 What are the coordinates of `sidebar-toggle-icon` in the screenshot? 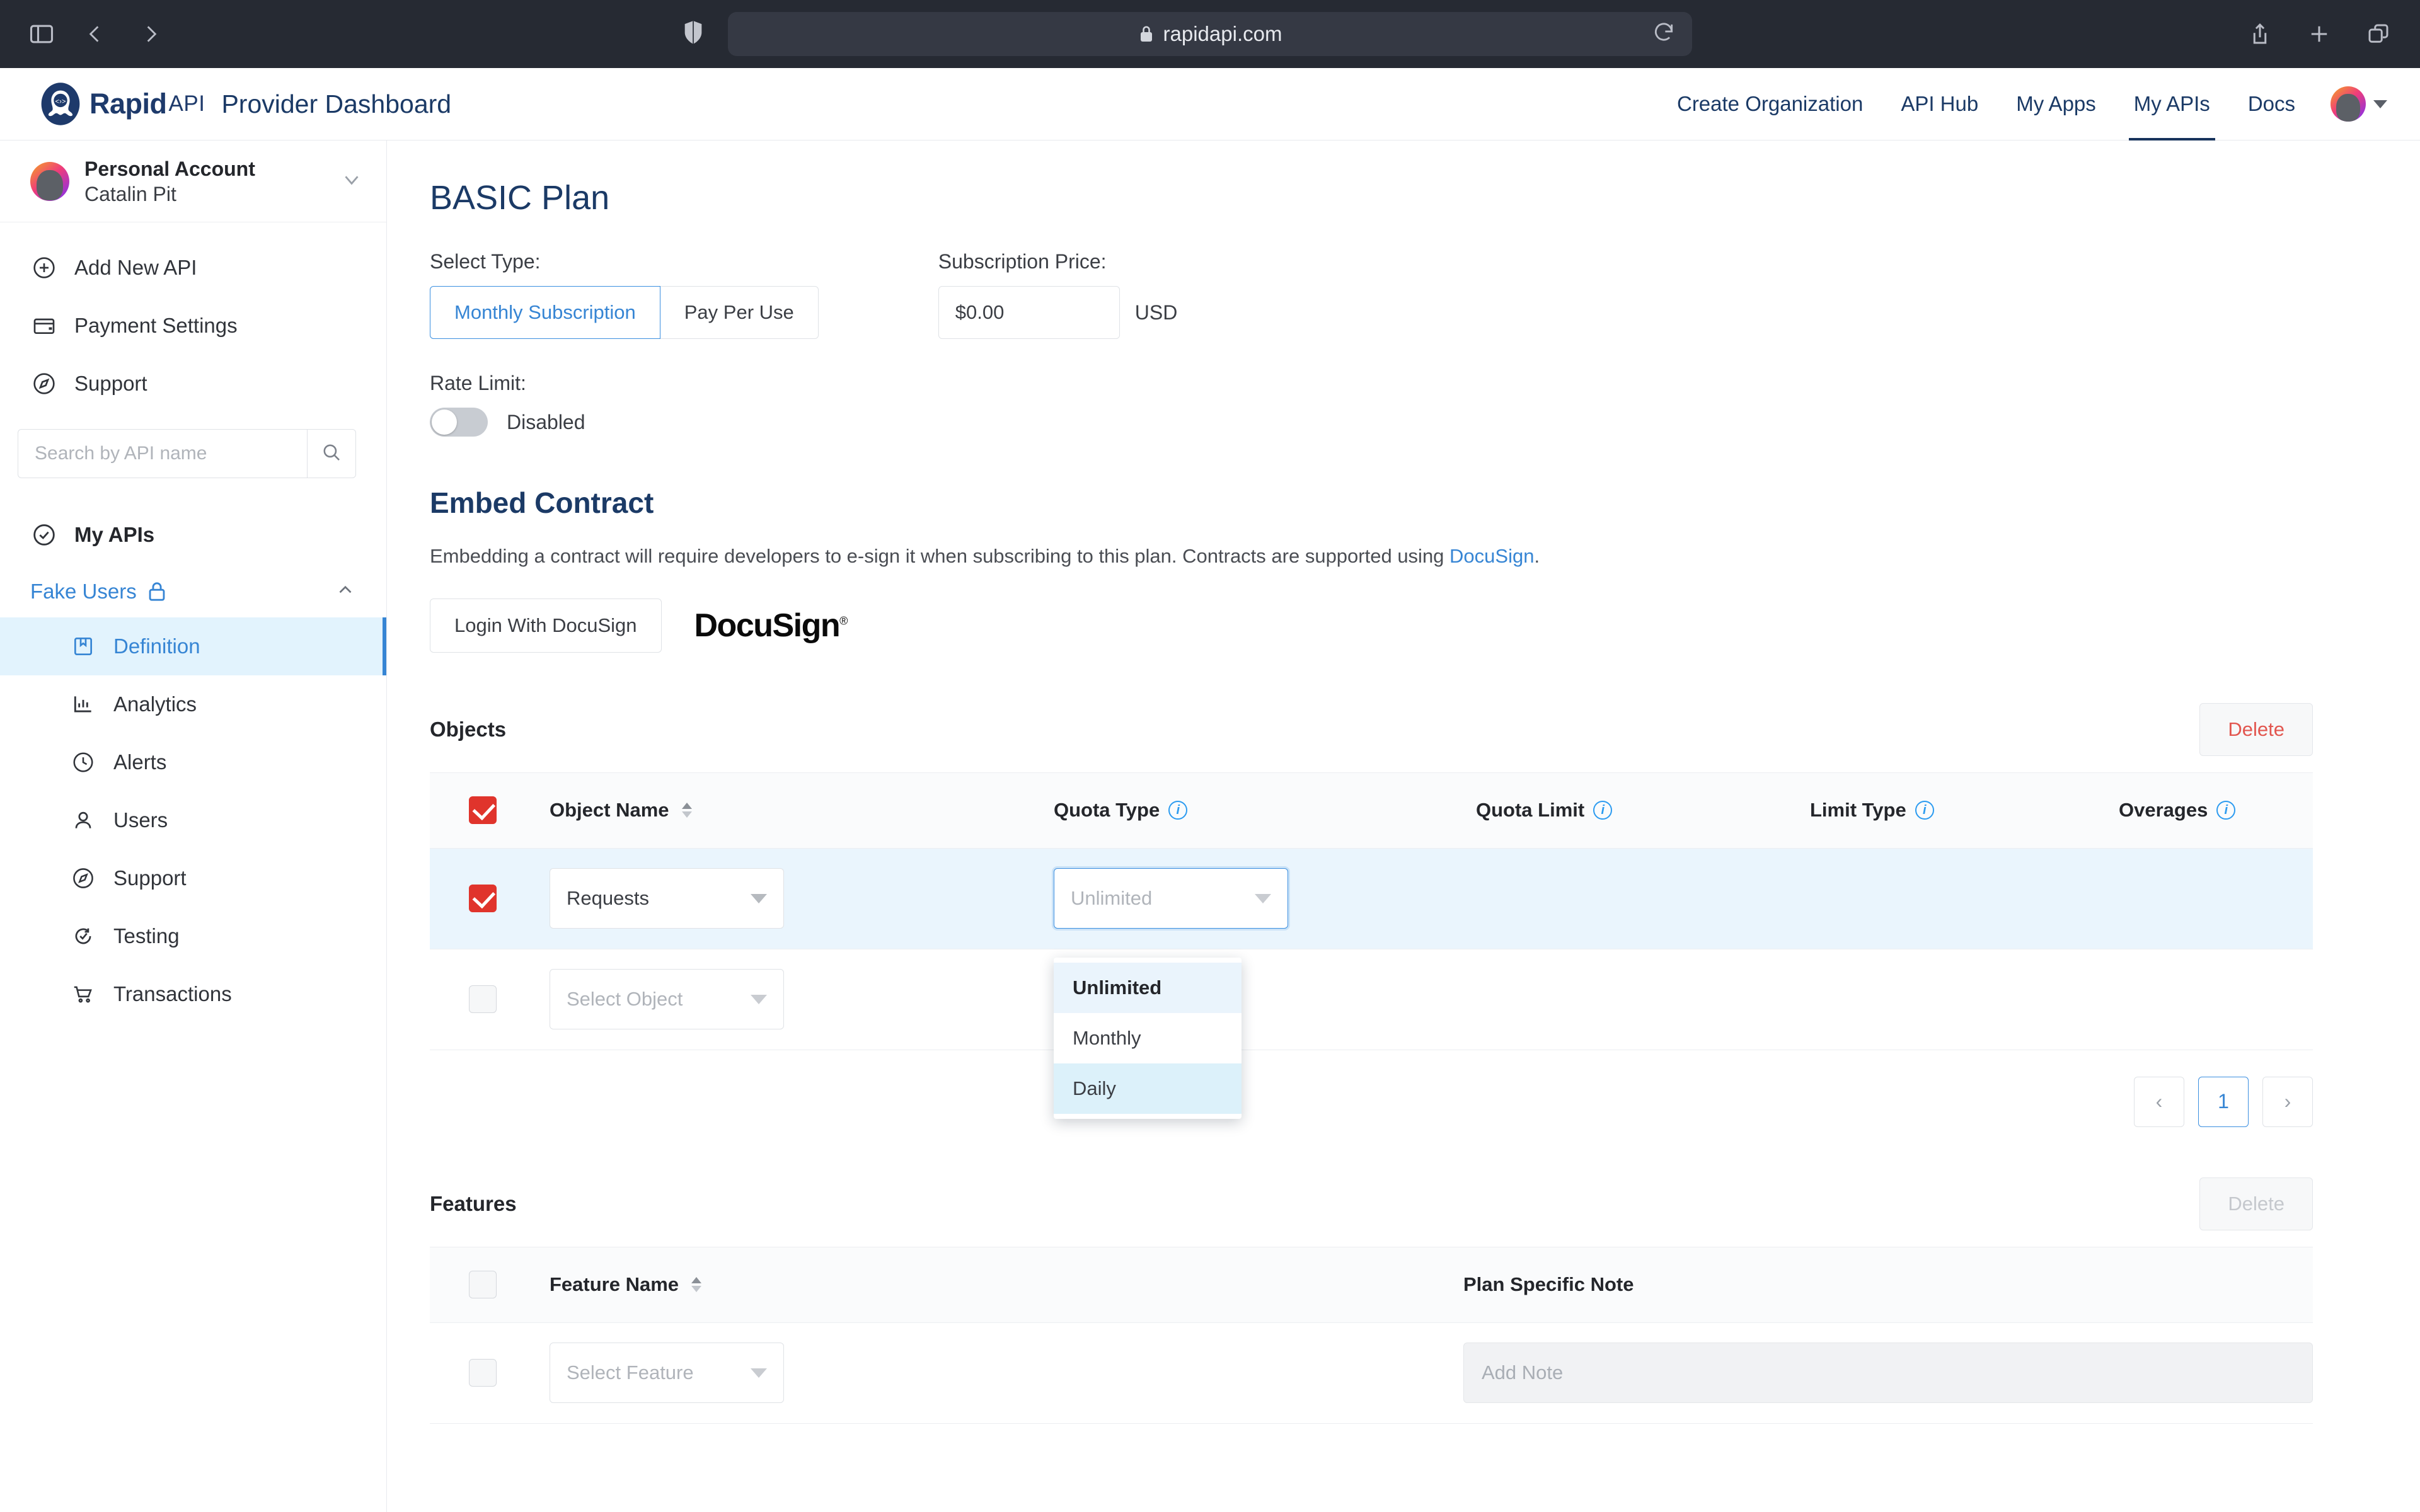 It's located at (41, 34).